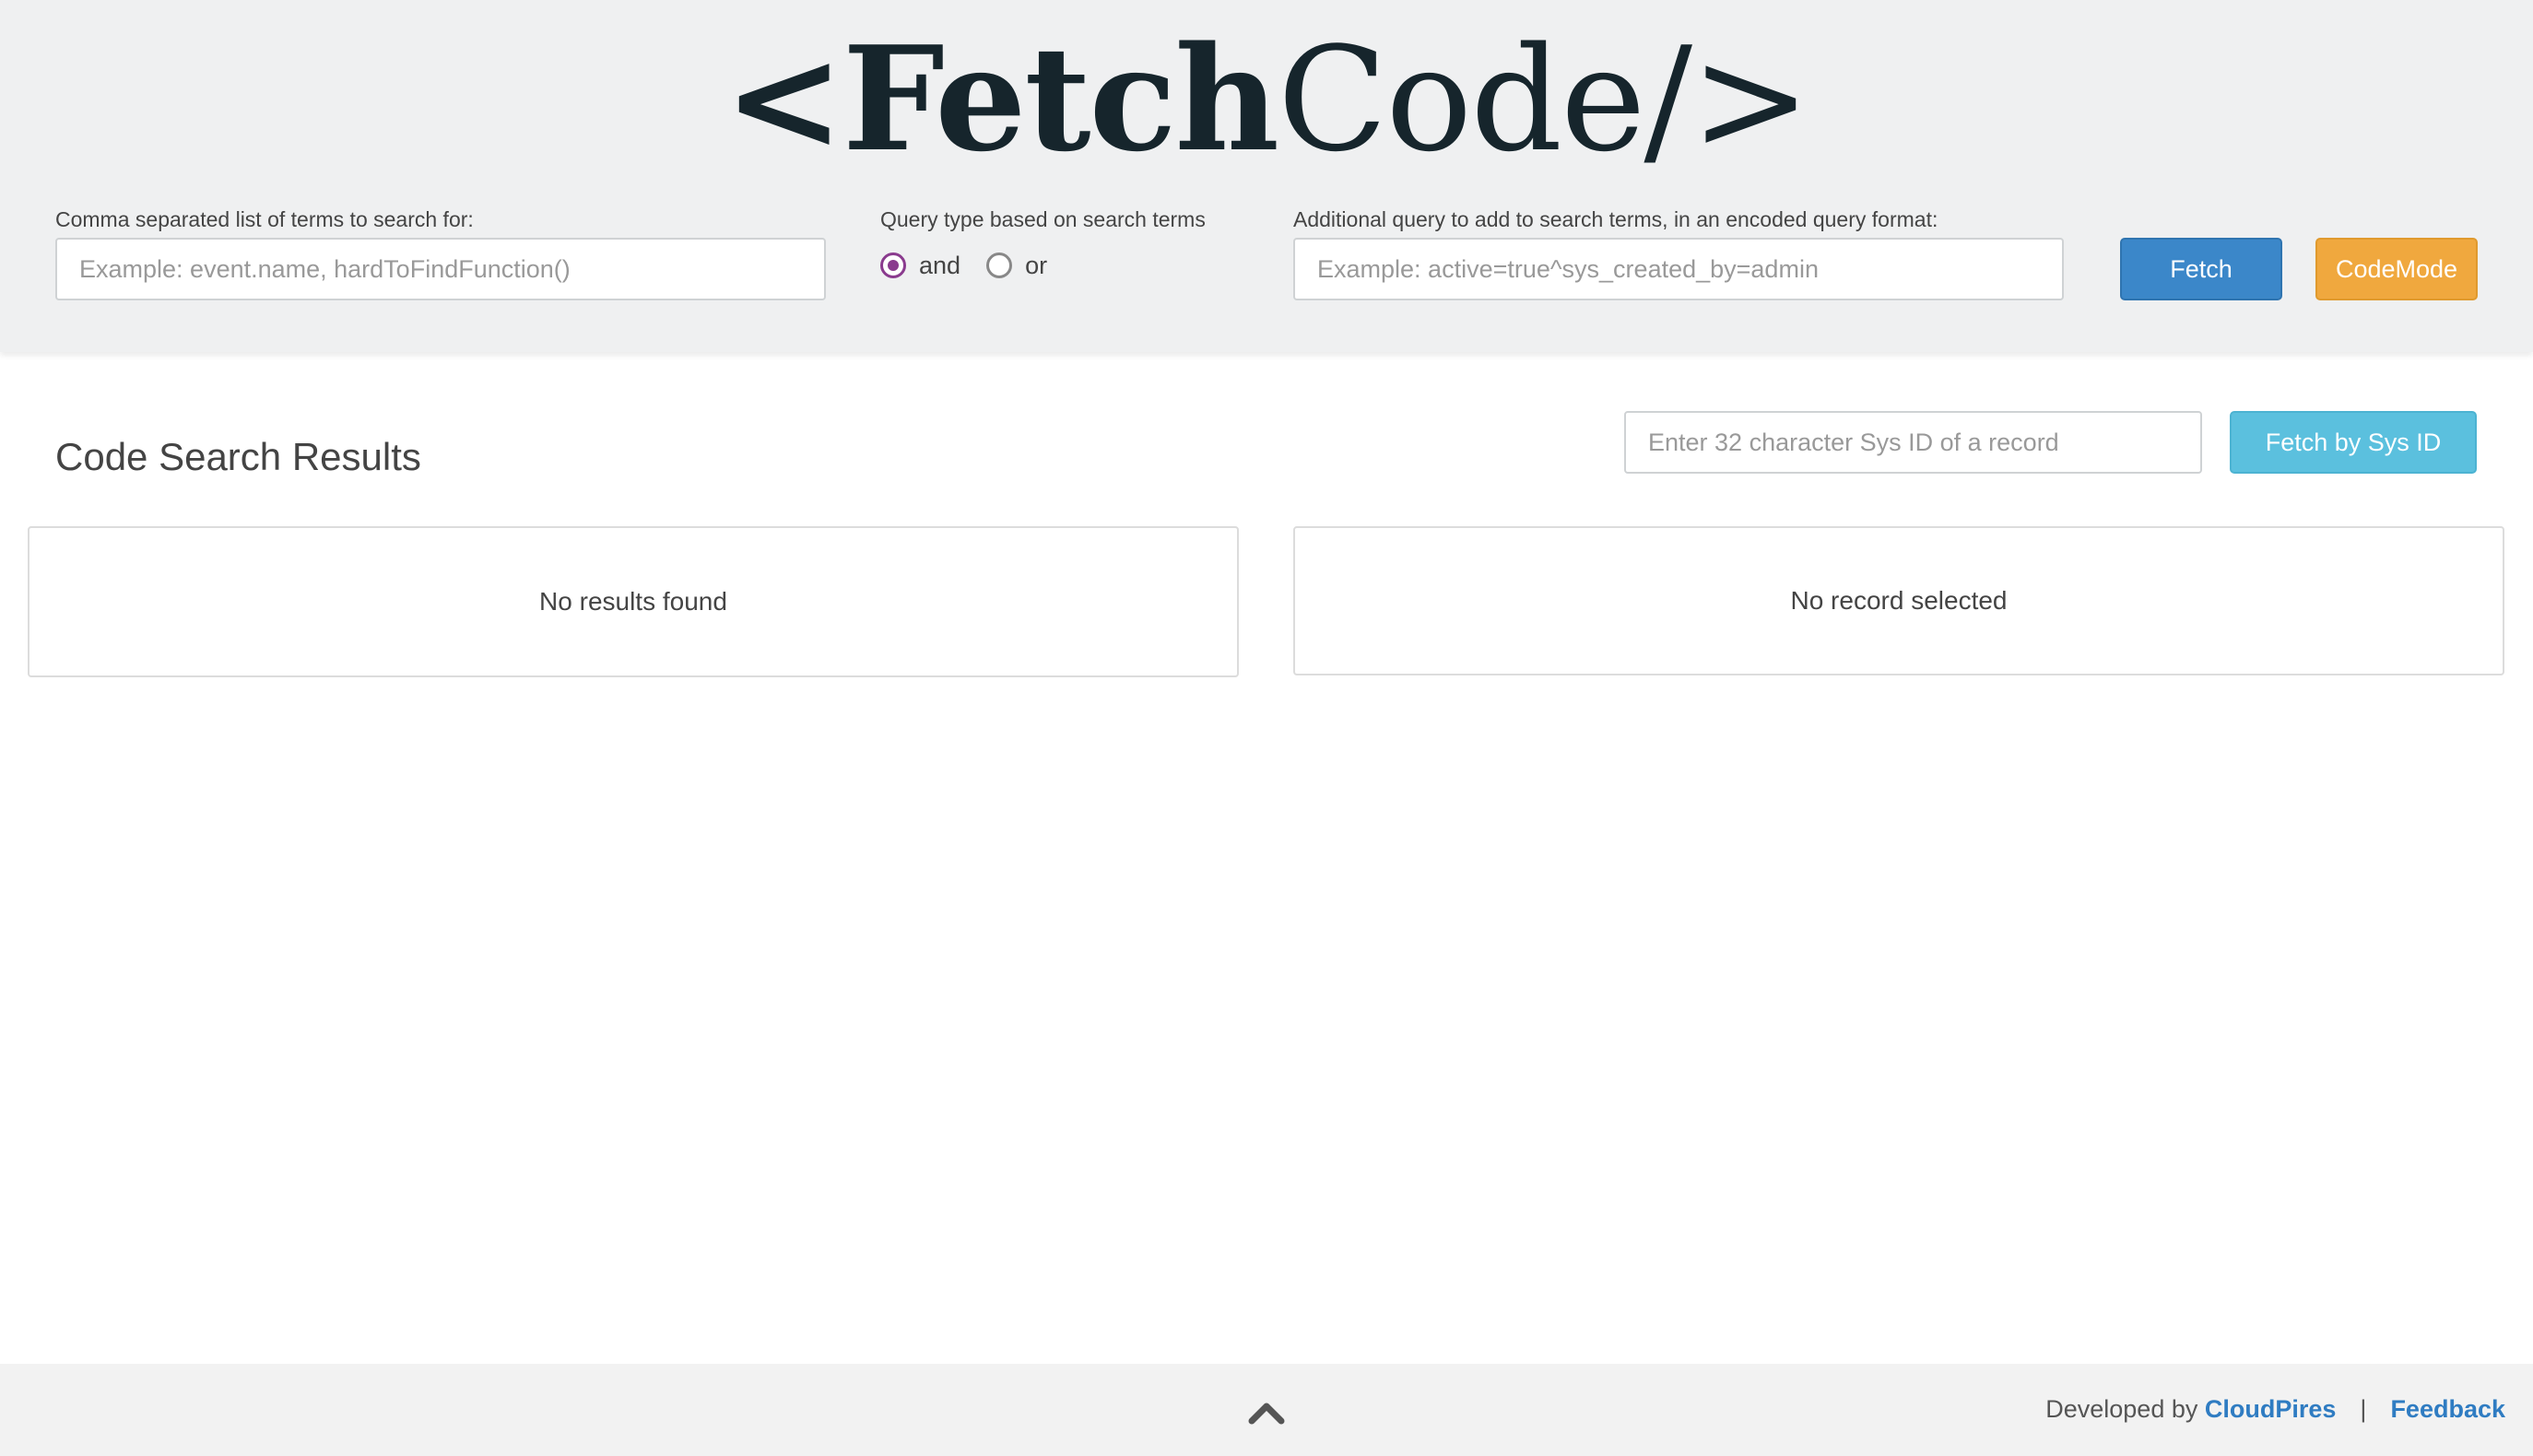  Describe the element at coordinates (1544, 99) in the screenshot. I see `logo-code: Code/>` at that location.